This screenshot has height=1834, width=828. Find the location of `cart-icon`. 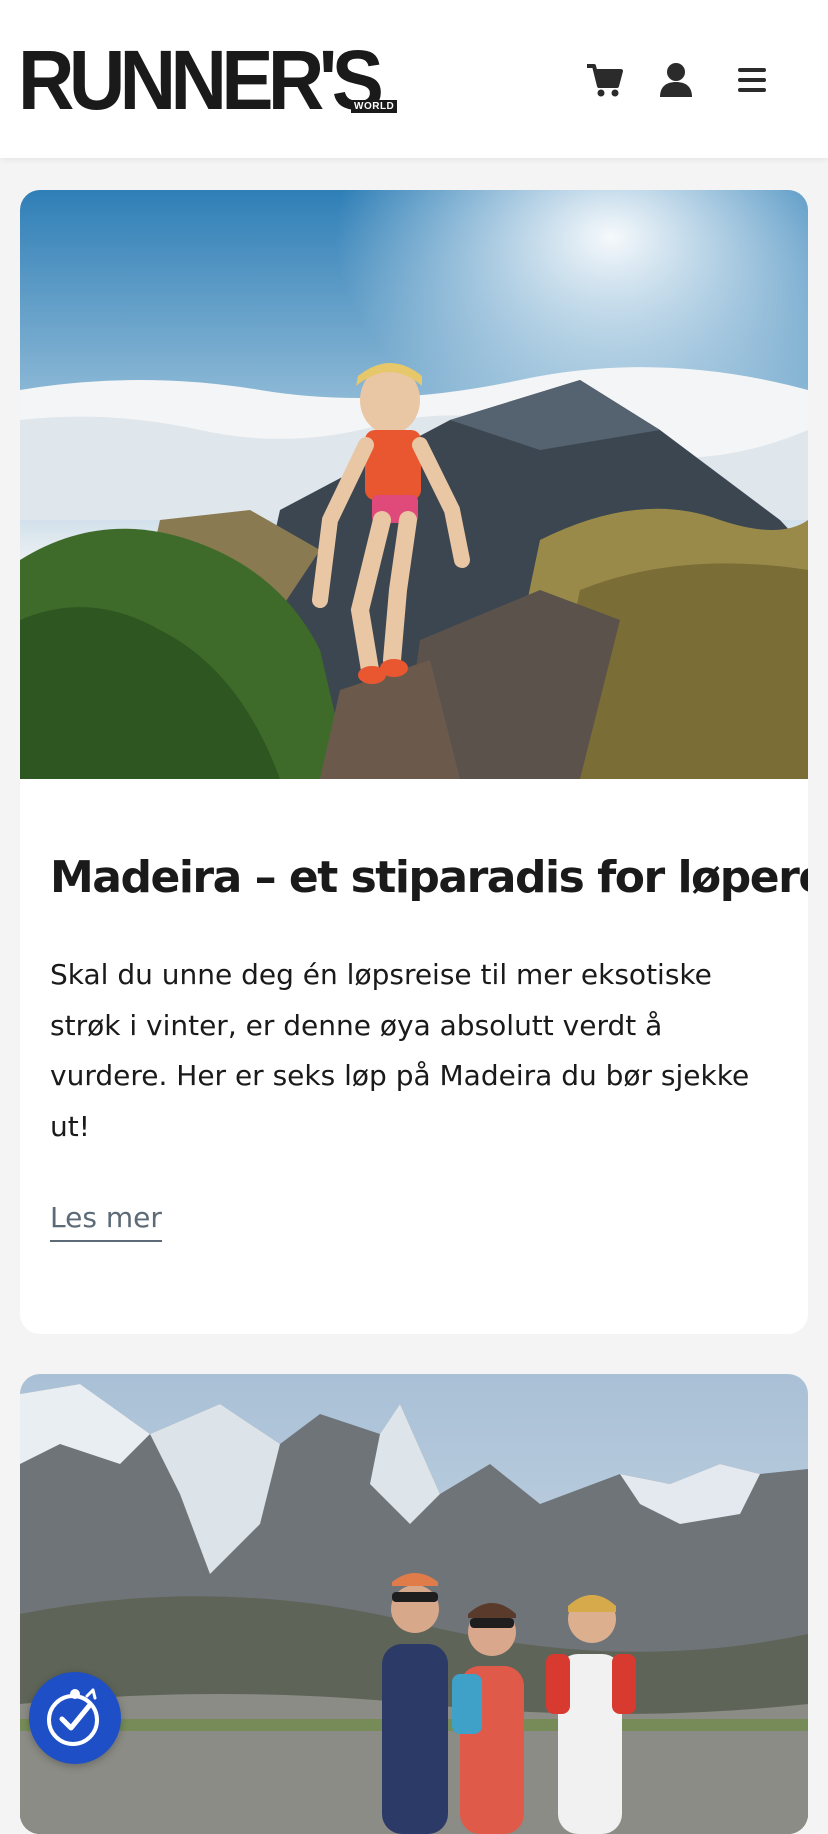

cart-icon is located at coordinates (605, 80).